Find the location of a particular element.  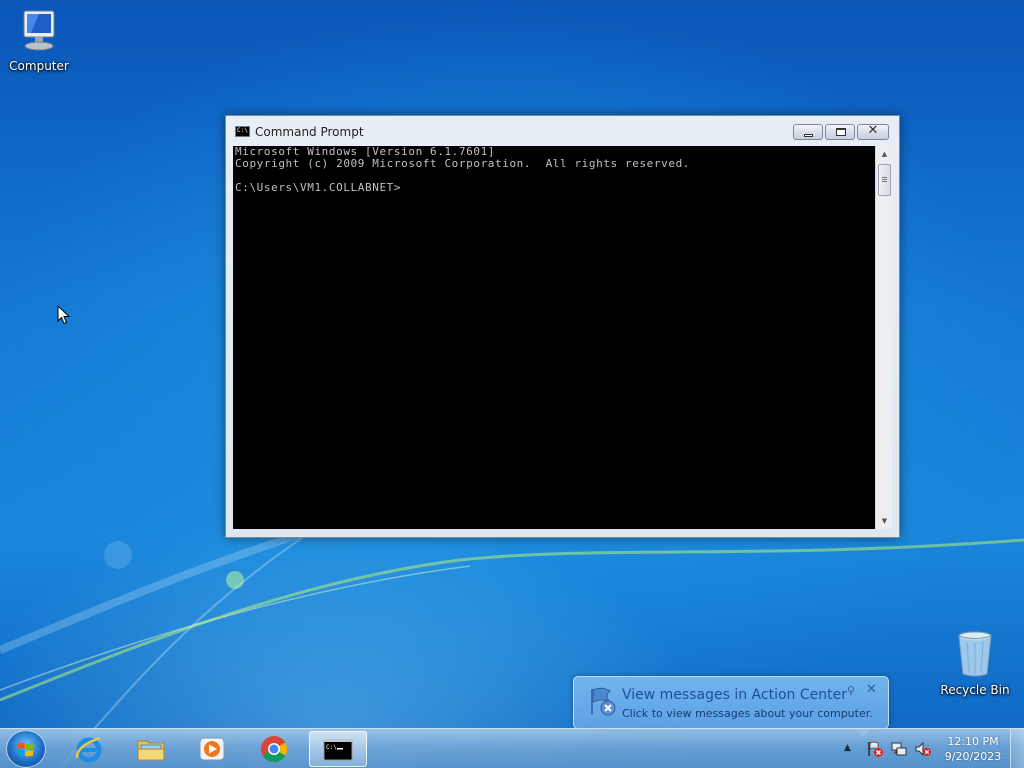

window-title: Command Prompt is located at coordinates (309, 132).